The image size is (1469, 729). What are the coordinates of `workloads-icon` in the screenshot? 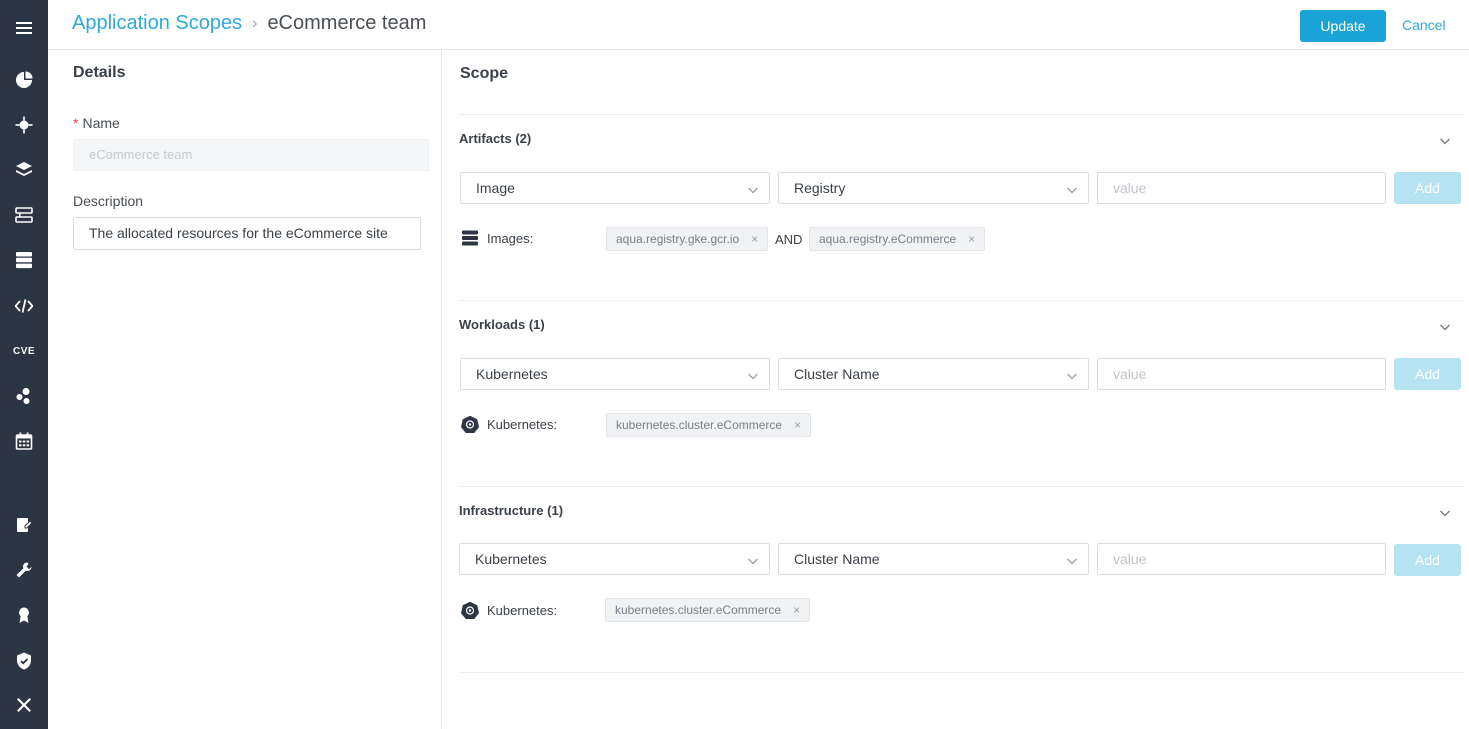 It's located at (24, 215).